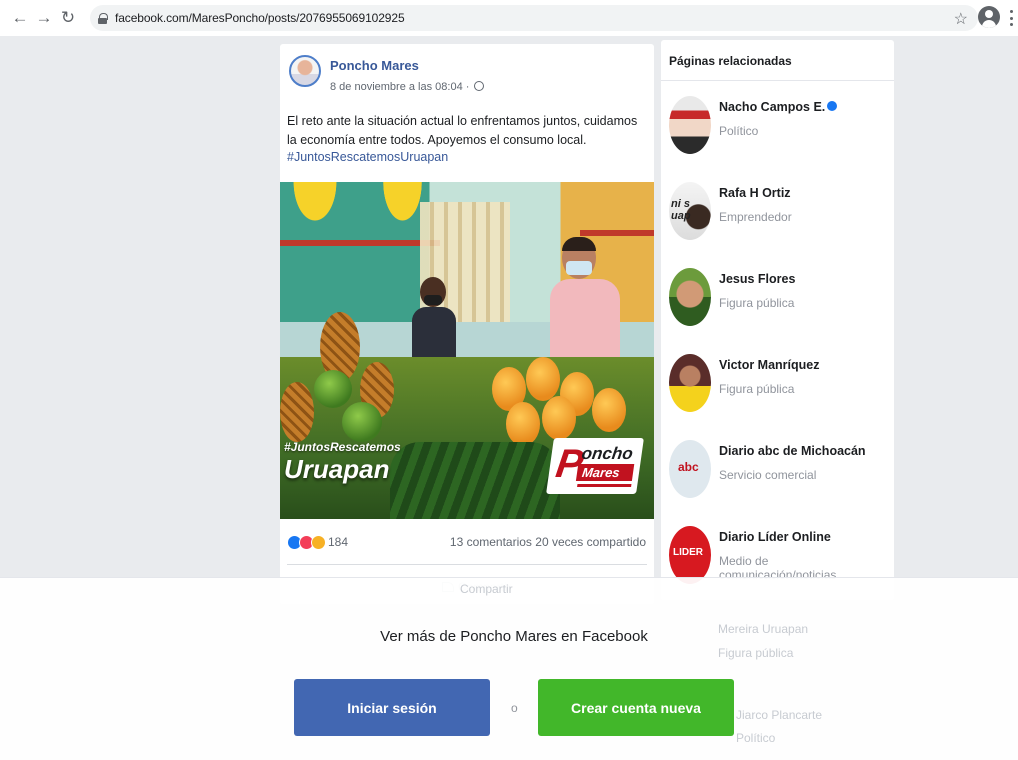 Image resolution: width=1018 pixels, height=760 pixels. What do you see at coordinates (318, 542) in the screenshot?
I see `haha-reaction-icon` at bounding box center [318, 542].